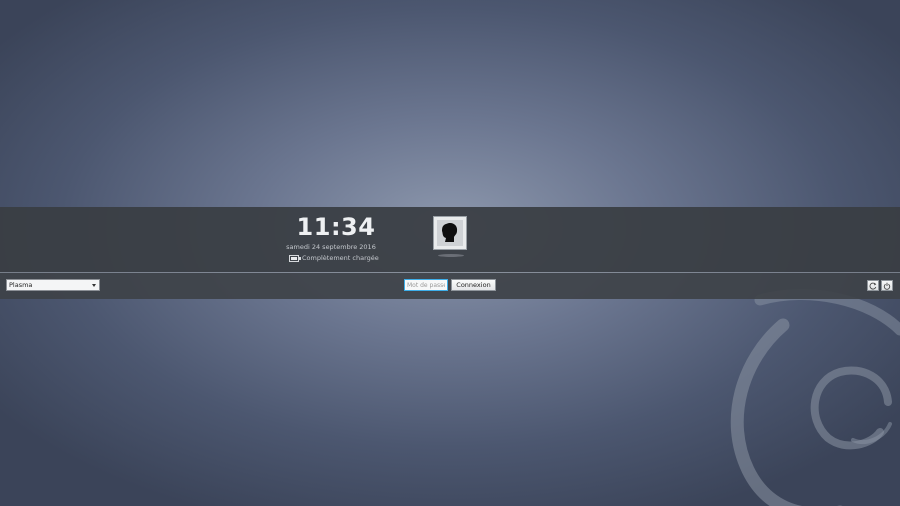  Describe the element at coordinates (331, 247) in the screenshot. I see `clock-date: samedi 24 septembre 2016` at that location.